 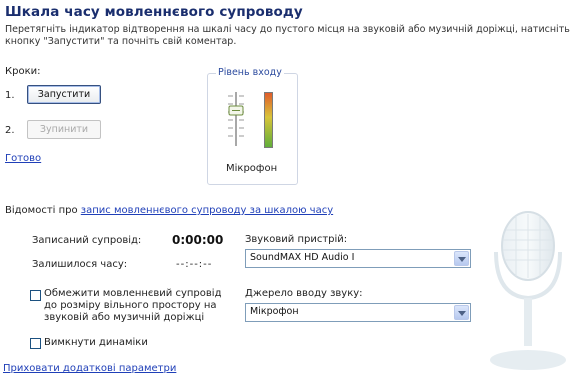 What do you see at coordinates (10, 95) in the screenshot?
I see `step1-number: 1.` at bounding box center [10, 95].